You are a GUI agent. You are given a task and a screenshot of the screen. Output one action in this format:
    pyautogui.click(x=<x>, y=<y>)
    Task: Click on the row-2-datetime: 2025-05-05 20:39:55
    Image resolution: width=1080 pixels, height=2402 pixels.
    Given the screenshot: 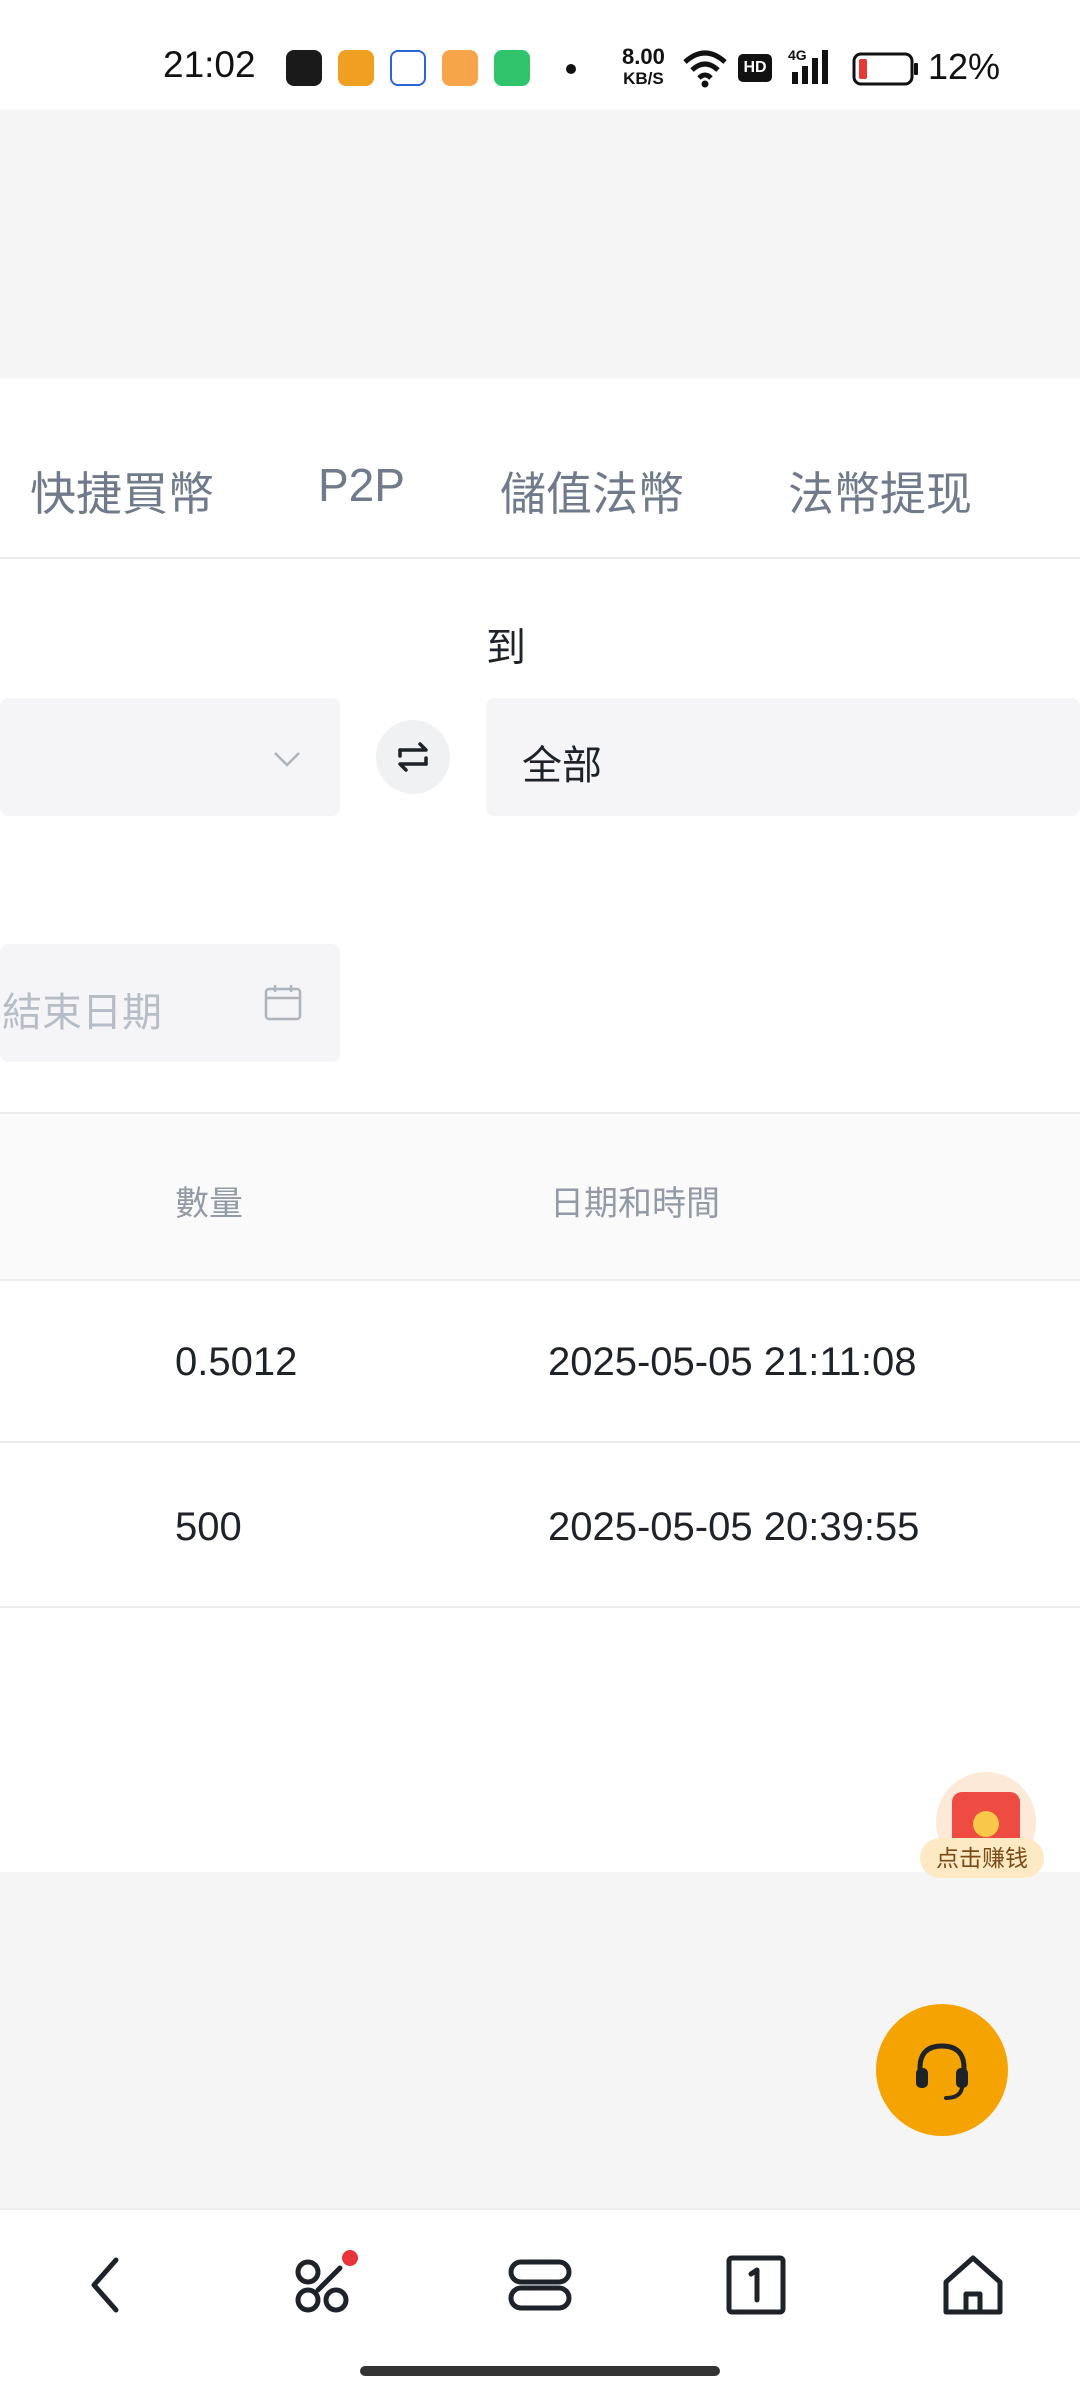 What is the action you would take?
    pyautogui.click(x=734, y=1527)
    